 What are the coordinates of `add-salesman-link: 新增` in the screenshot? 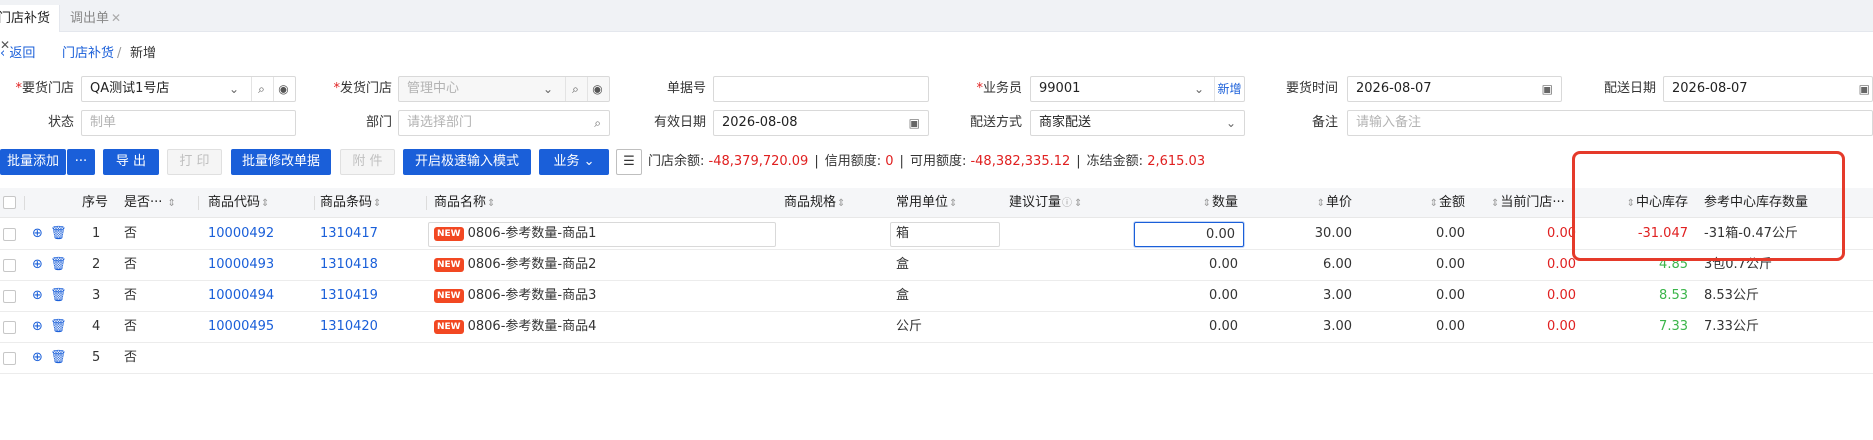 It's located at (1229, 89).